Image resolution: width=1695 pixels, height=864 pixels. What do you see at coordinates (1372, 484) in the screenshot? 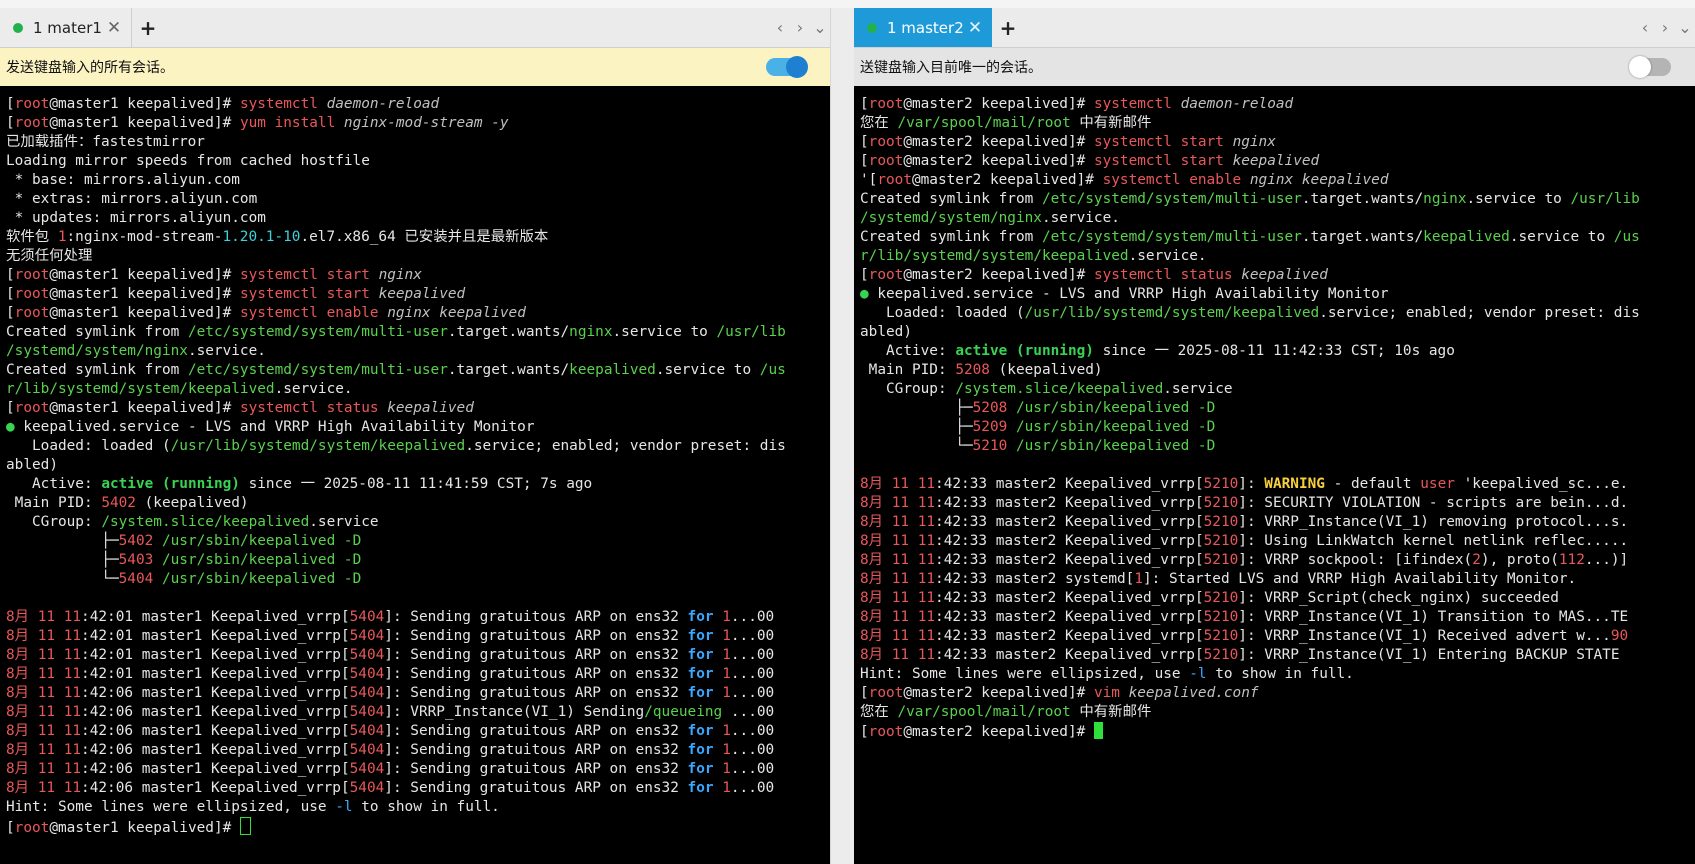
I see `terminal-text: - default` at bounding box center [1372, 484].